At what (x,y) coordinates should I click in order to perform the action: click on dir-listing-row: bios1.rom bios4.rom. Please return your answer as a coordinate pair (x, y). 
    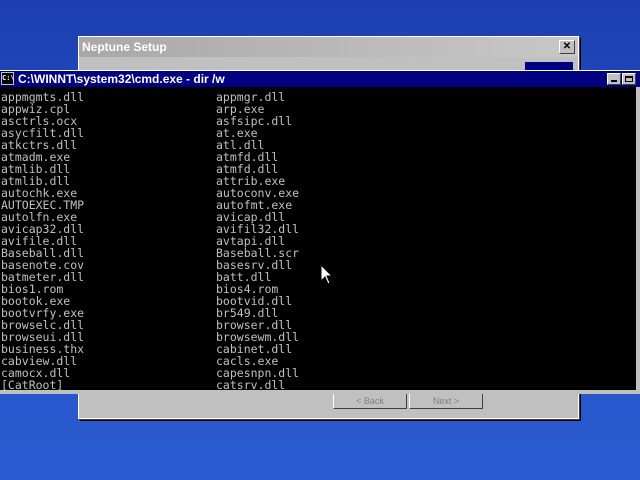
    Looking at the image, I should click on (318, 289).